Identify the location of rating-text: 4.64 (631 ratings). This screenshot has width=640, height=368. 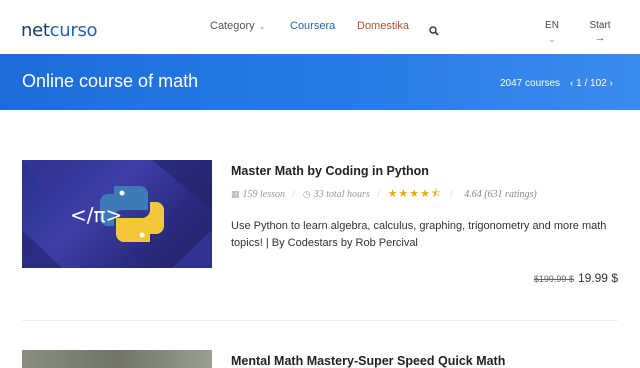
(500, 194).